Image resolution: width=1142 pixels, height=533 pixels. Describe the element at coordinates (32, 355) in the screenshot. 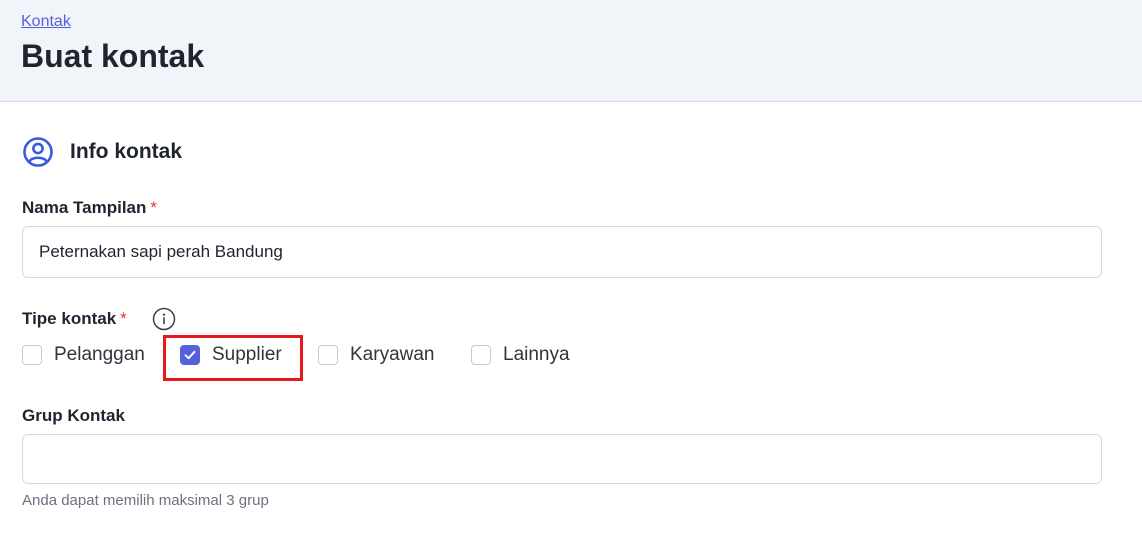

I see `pelanggan-checkbox` at that location.